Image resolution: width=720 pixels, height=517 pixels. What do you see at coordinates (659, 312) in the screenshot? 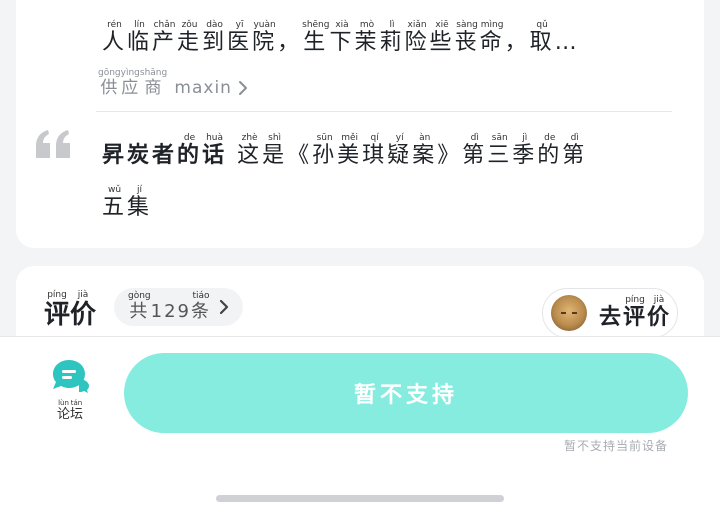
I see `glyph: 价jià` at bounding box center [659, 312].